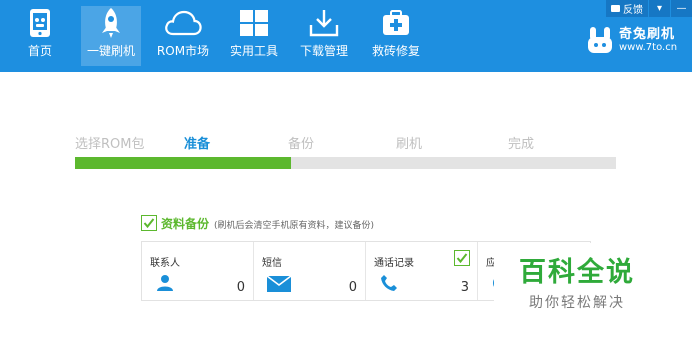 This screenshot has height=355, width=692. I want to click on backup-item-label: 通话记录, so click(394, 263).